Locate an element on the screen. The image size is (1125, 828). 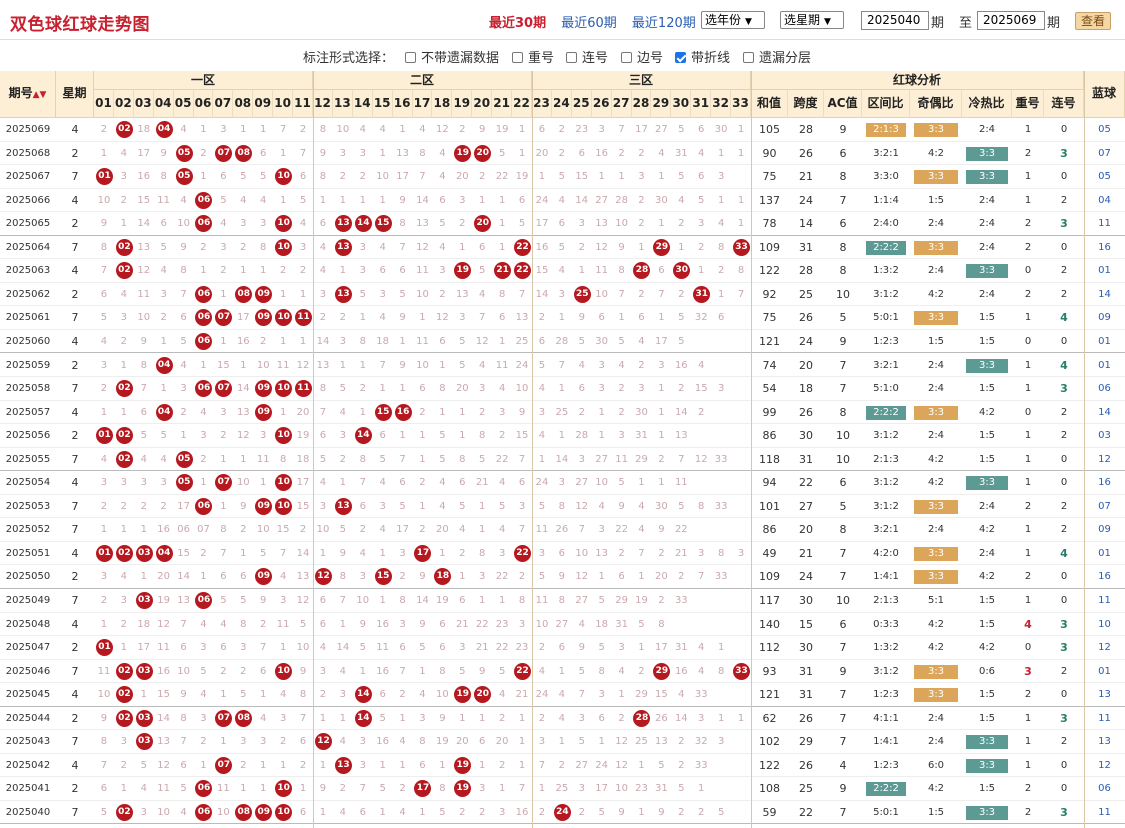
odd-even-cell: 3:3 is located at coordinates (936, 247).